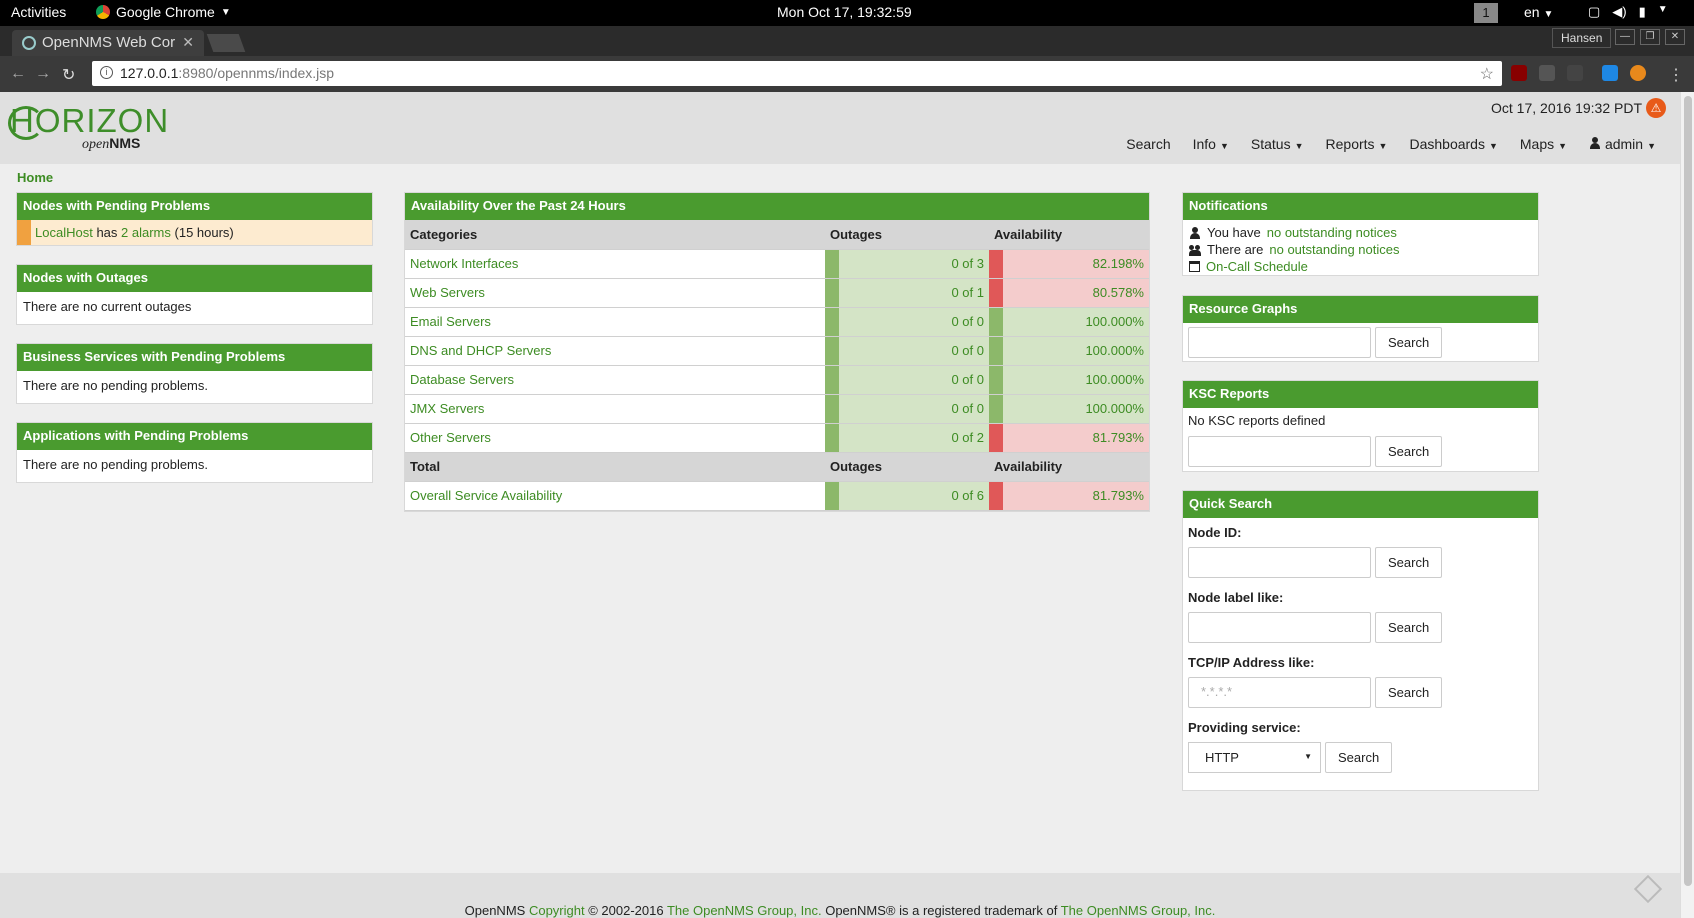  I want to click on nav-maps: Maps ▼, so click(1543, 144).